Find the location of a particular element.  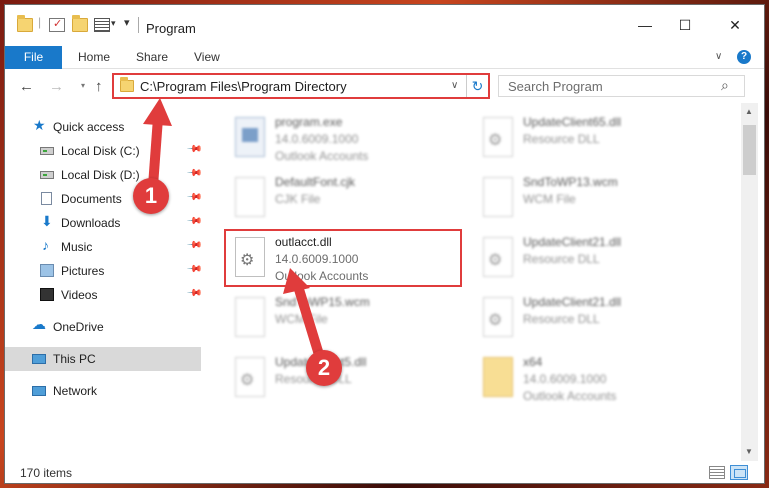

customize-toolbar-icon: ▾ is located at coordinates (127, 22).